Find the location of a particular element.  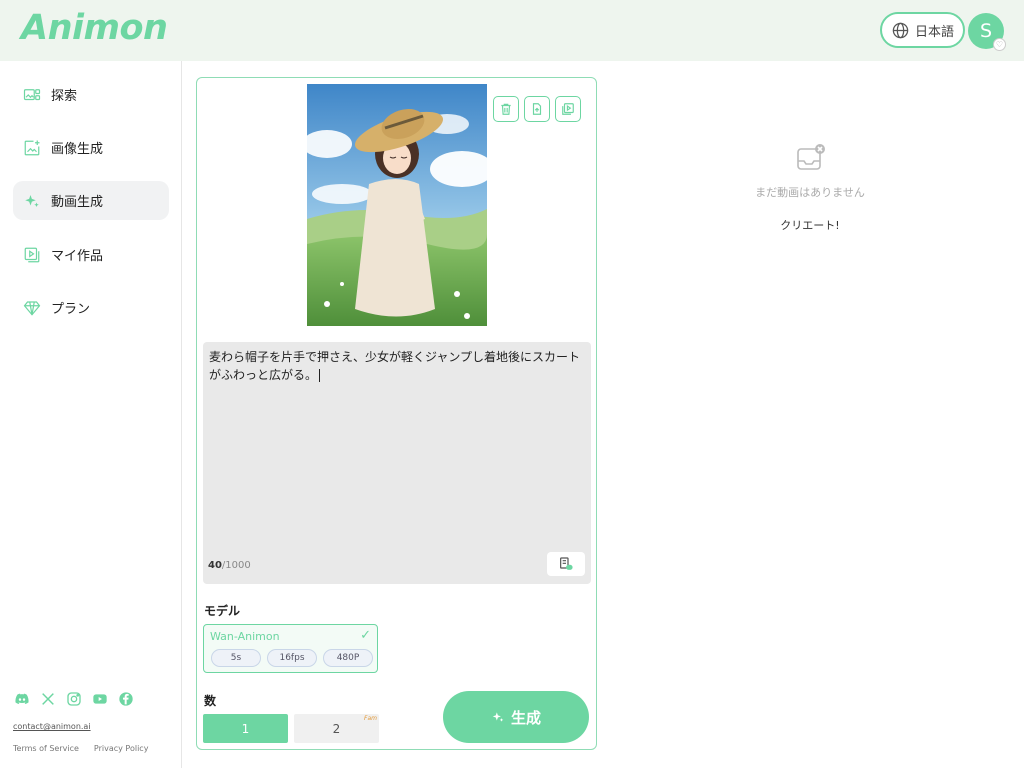

duration-chip: 5s is located at coordinates (236, 658).